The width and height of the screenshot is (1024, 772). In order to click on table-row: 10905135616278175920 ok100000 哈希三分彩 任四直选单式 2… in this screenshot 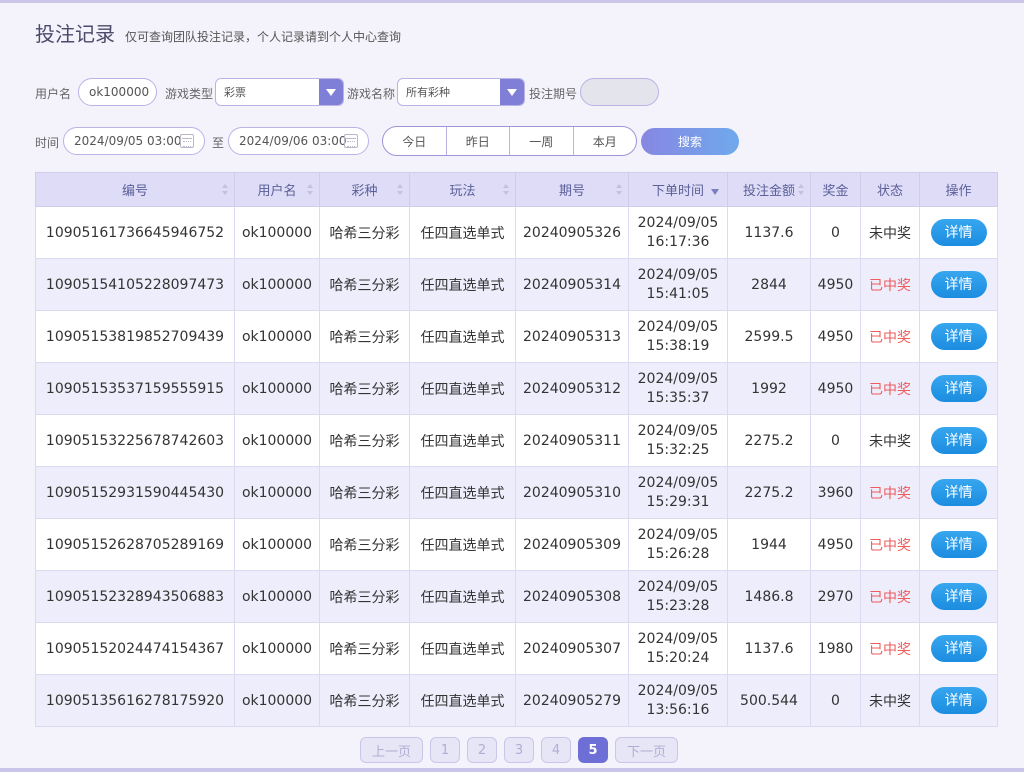, I will do `click(516, 700)`.